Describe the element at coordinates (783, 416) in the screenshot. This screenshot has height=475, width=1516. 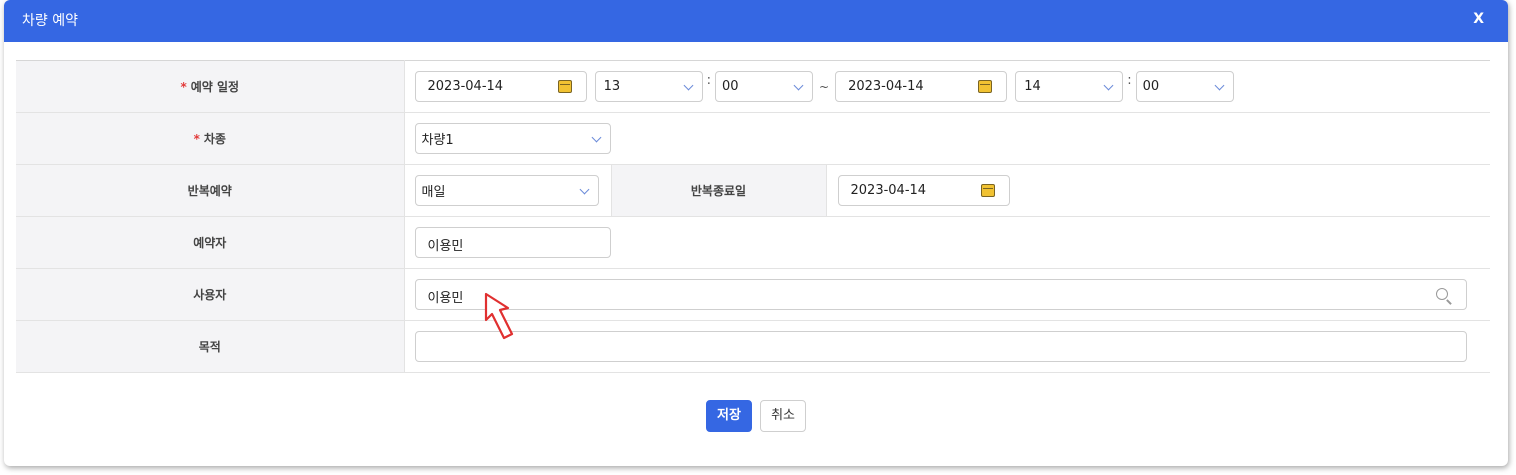
I see `cancel-button: 취소` at that location.